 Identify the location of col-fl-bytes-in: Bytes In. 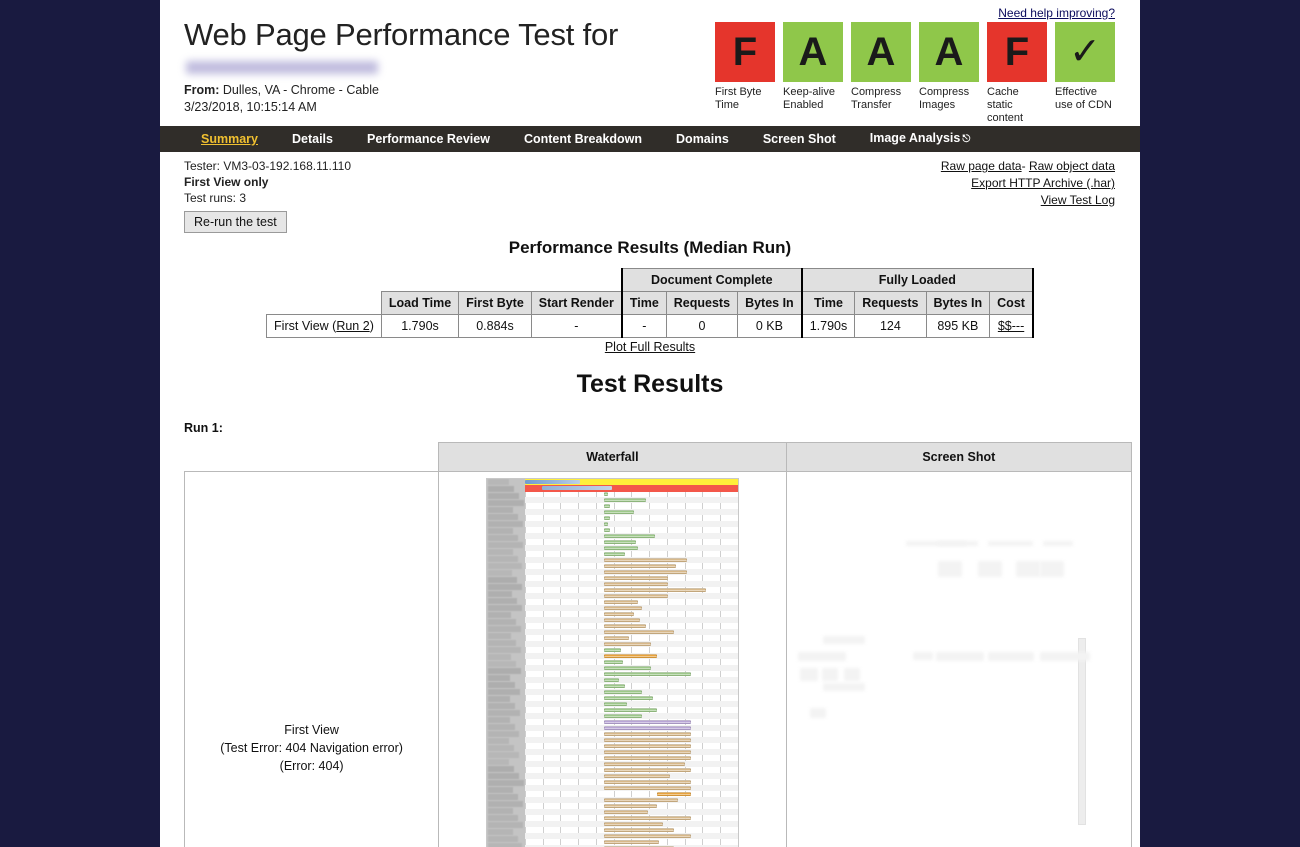
(958, 303).